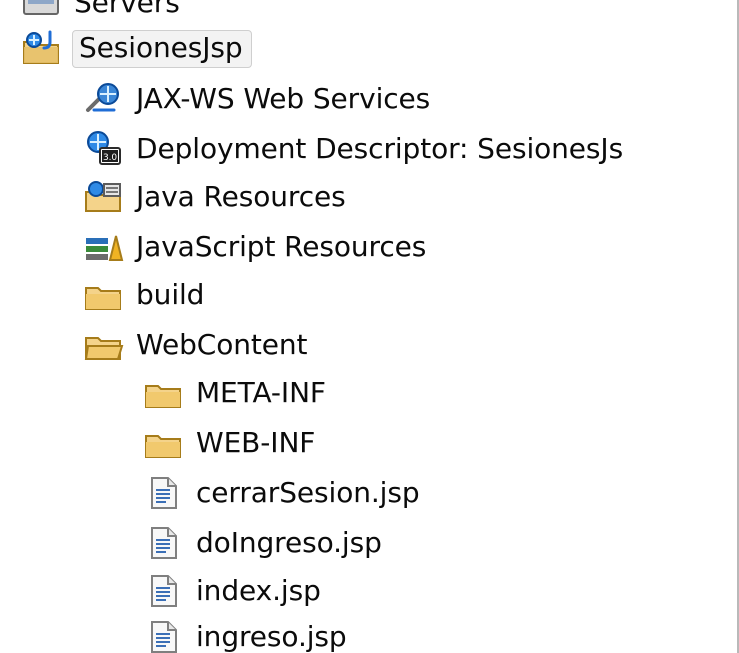 The height and width of the screenshot is (653, 739). I want to click on tree-item-web-inf: WEB-INF, so click(227, 443).